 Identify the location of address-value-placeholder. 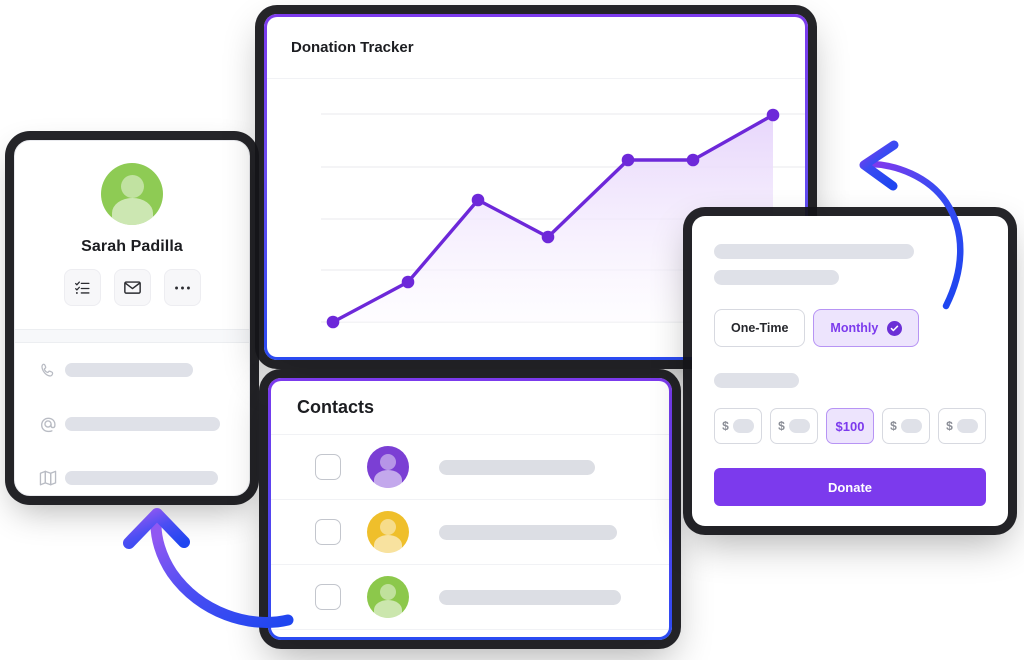
(141, 478).